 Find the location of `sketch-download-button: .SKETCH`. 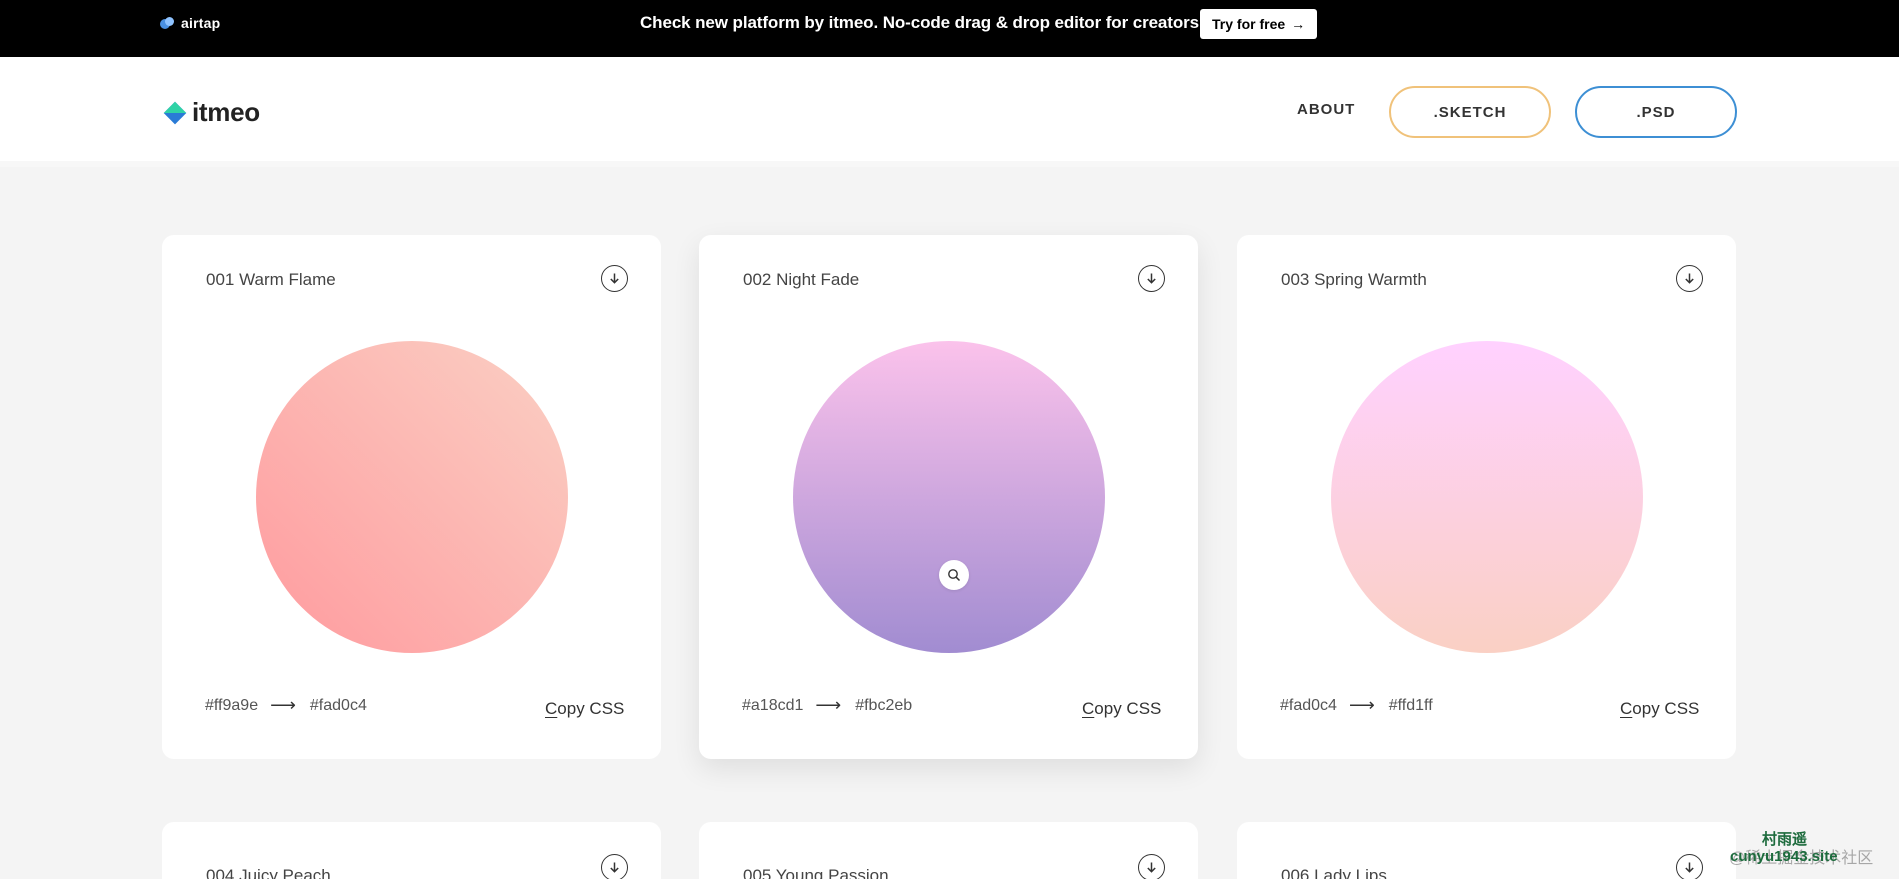

sketch-download-button: .SKETCH is located at coordinates (1470, 112).